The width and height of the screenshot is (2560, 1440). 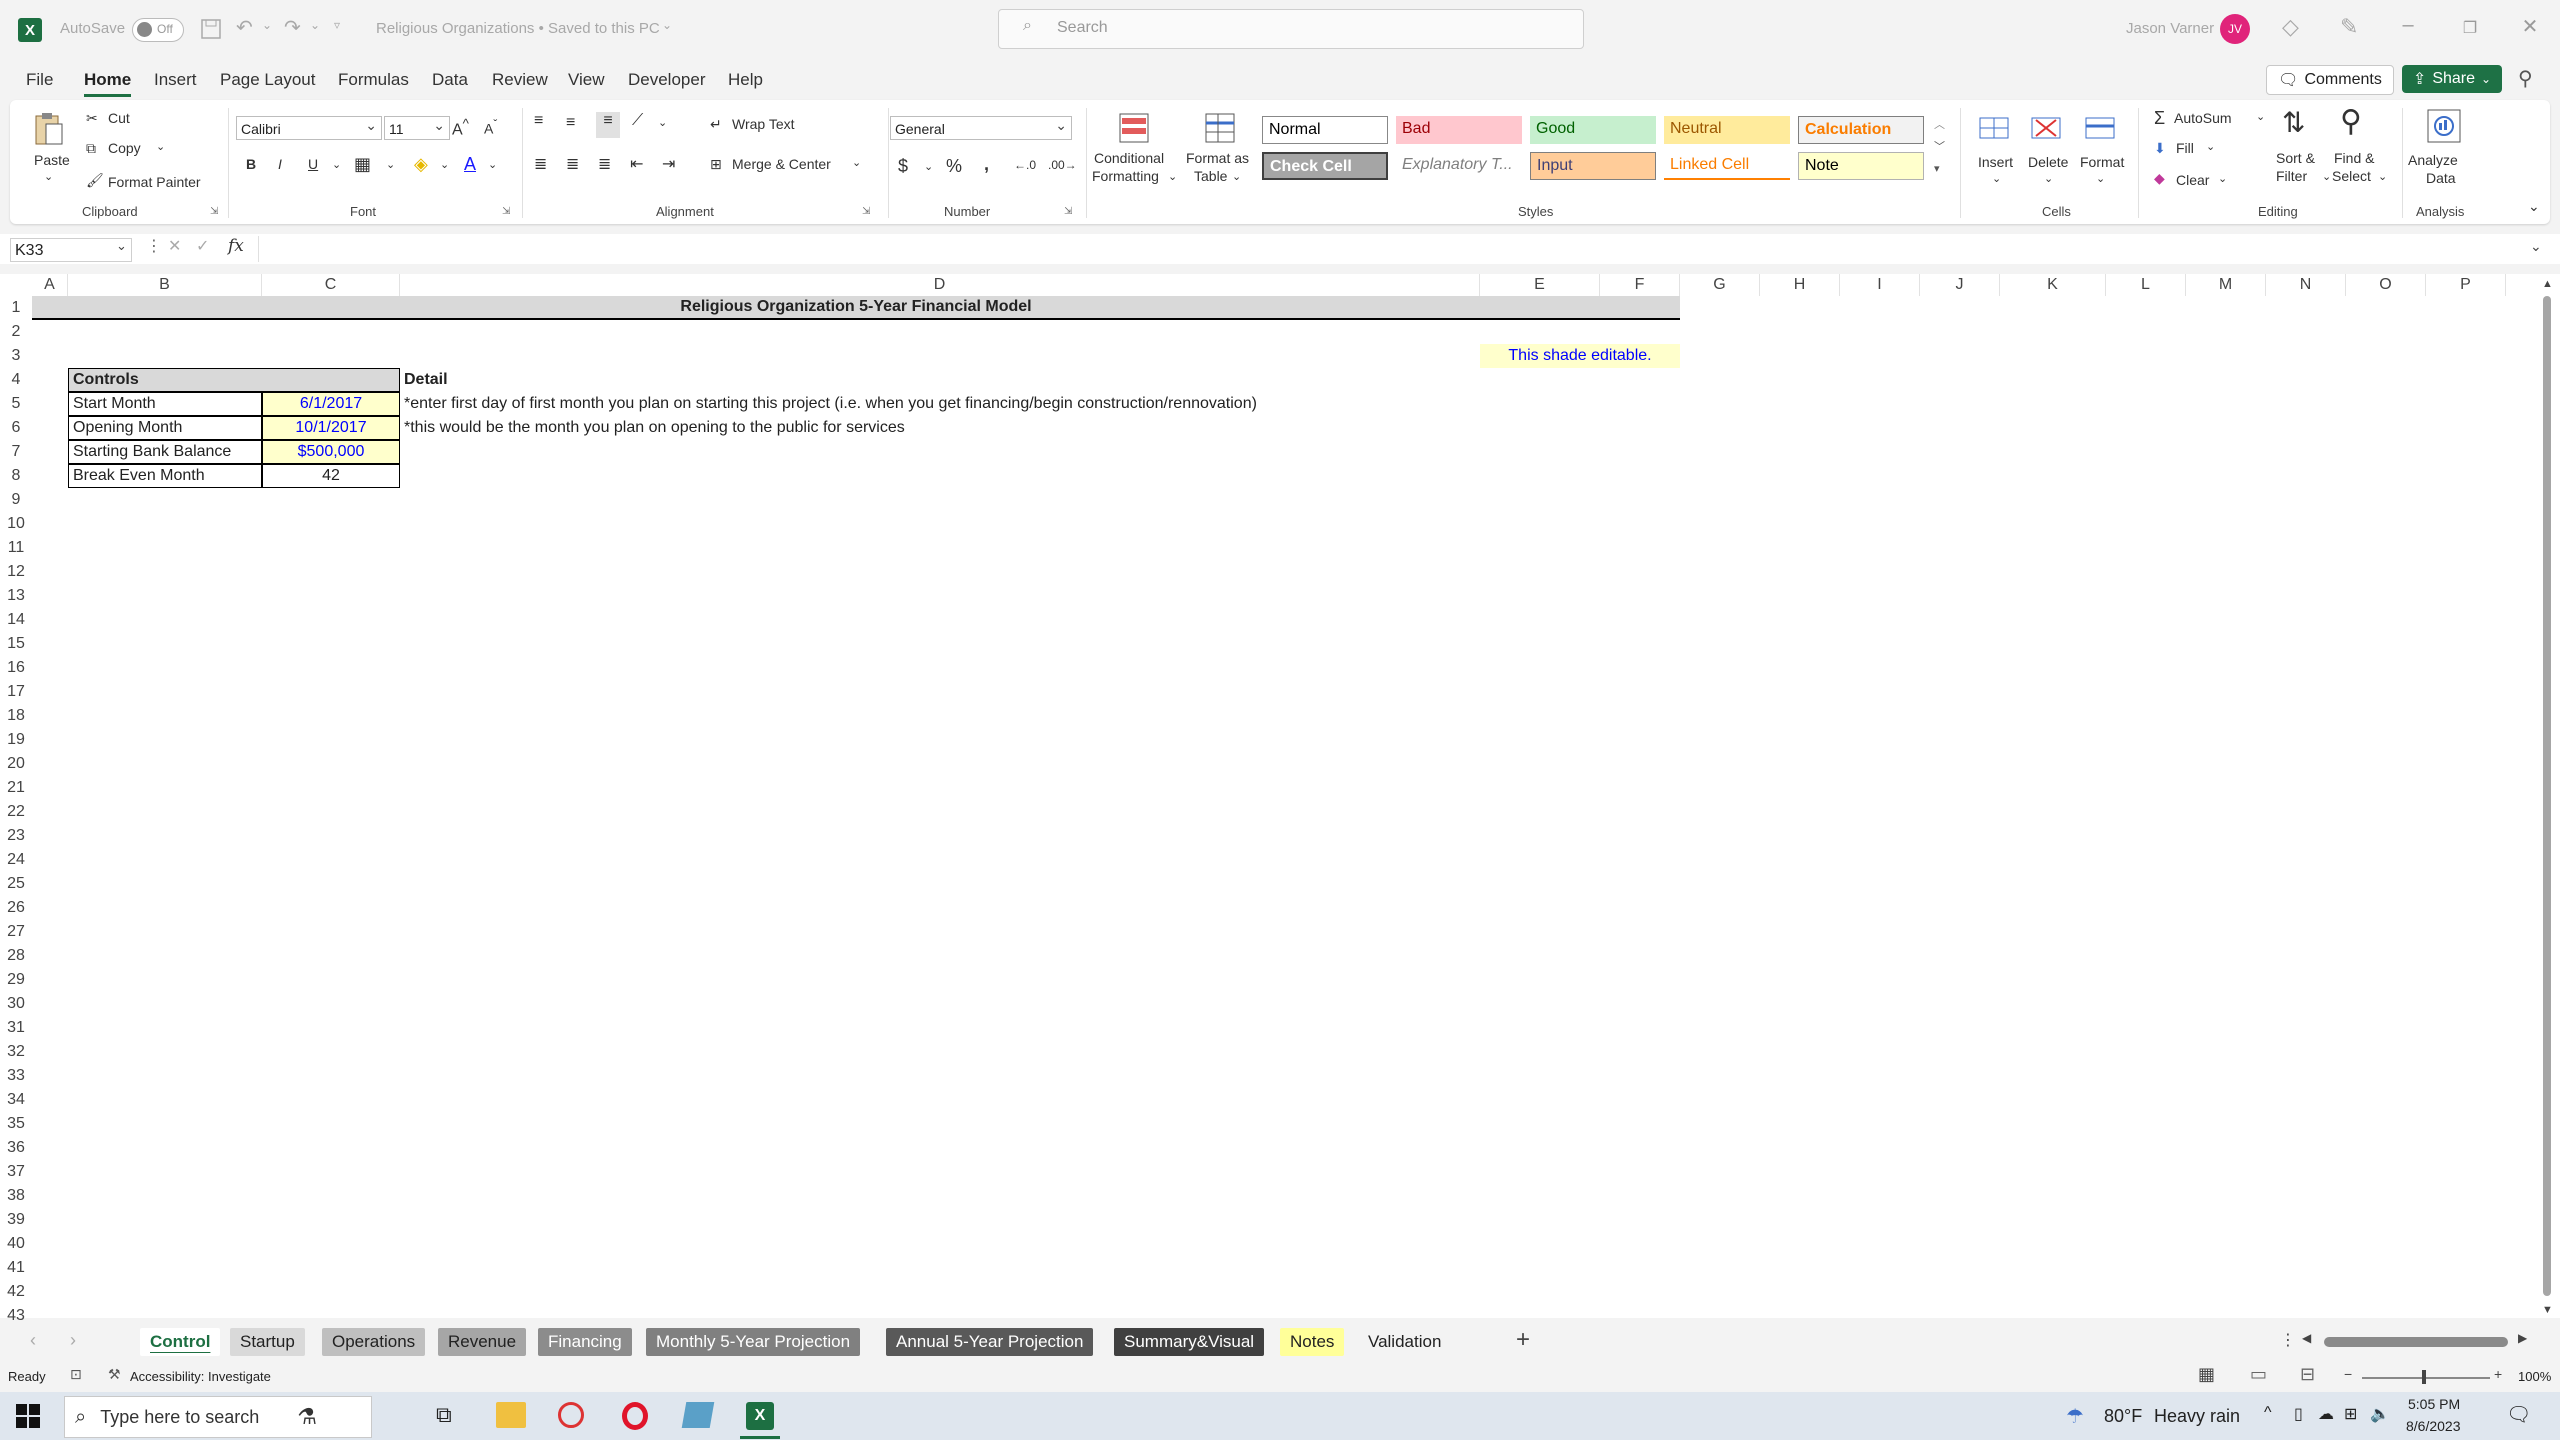 What do you see at coordinates (667, 80) in the screenshot?
I see `tab-developer: Developer` at bounding box center [667, 80].